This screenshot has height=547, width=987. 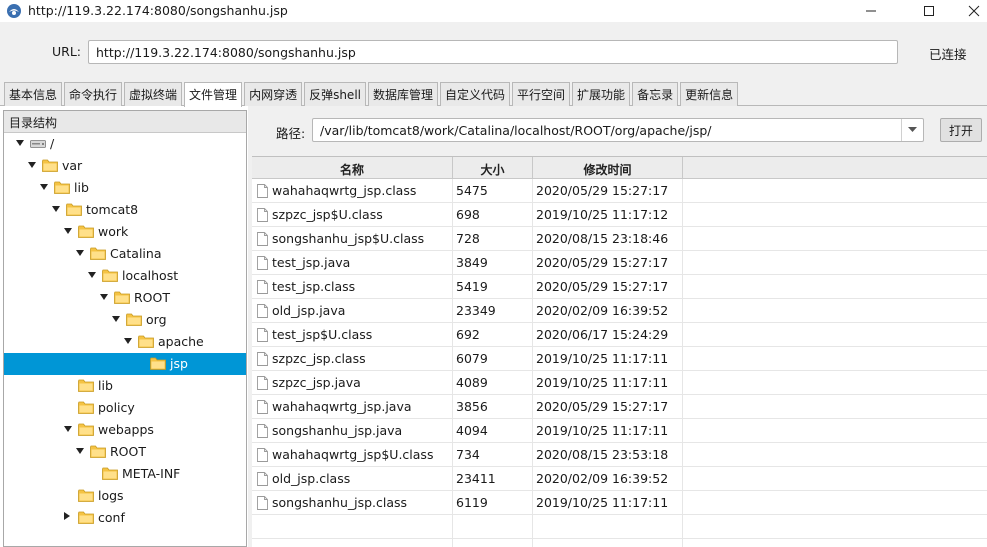 What do you see at coordinates (619, 479) in the screenshot?
I see `table-row: old_jsp.class 23411 2020/02/09 16:39:52` at bounding box center [619, 479].